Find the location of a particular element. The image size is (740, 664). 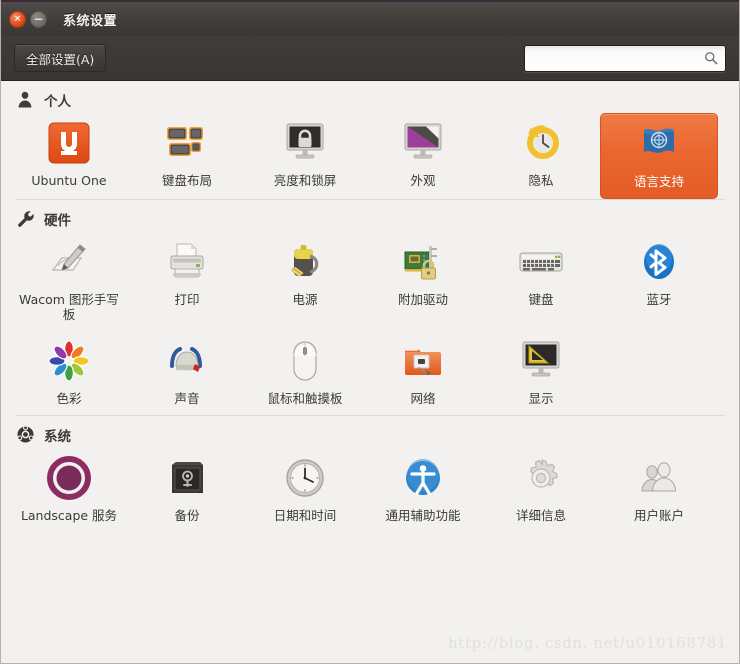

settings-item-label: 显示 is located at coordinates (541, 398).